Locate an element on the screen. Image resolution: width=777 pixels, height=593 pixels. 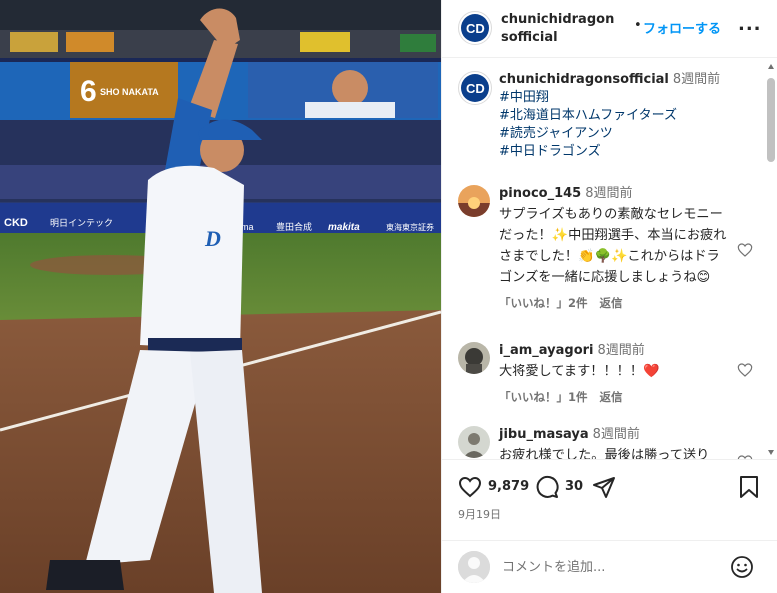
caption-avatar: CD is located at coordinates (475, 88).